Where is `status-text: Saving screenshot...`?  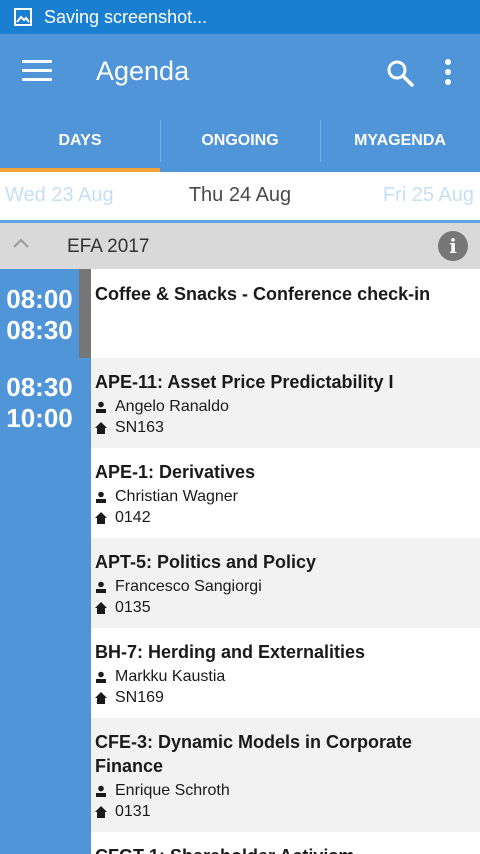
status-text: Saving screenshot... is located at coordinates (126, 16).